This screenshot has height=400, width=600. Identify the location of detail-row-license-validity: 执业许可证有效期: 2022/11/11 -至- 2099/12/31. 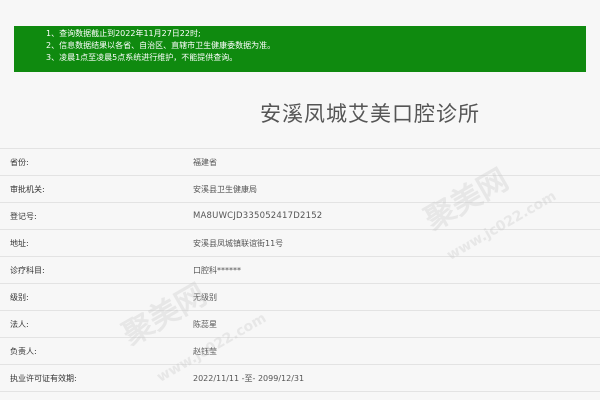
(300, 378).